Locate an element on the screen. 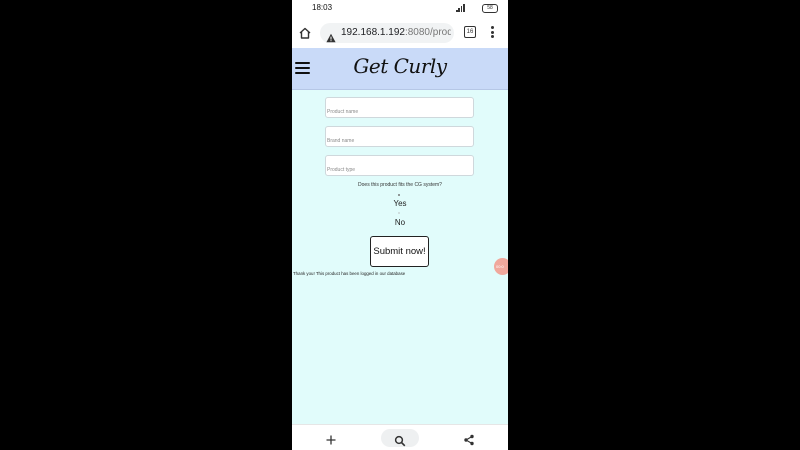 This screenshot has width=800, height=450. tabs-icon: 16 is located at coordinates (470, 32).